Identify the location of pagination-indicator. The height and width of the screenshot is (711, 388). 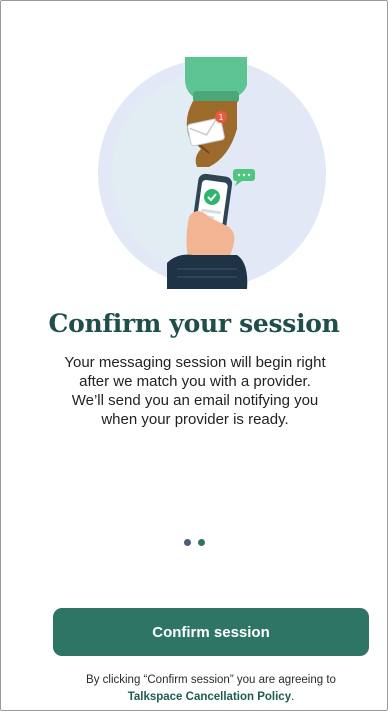
(194, 542).